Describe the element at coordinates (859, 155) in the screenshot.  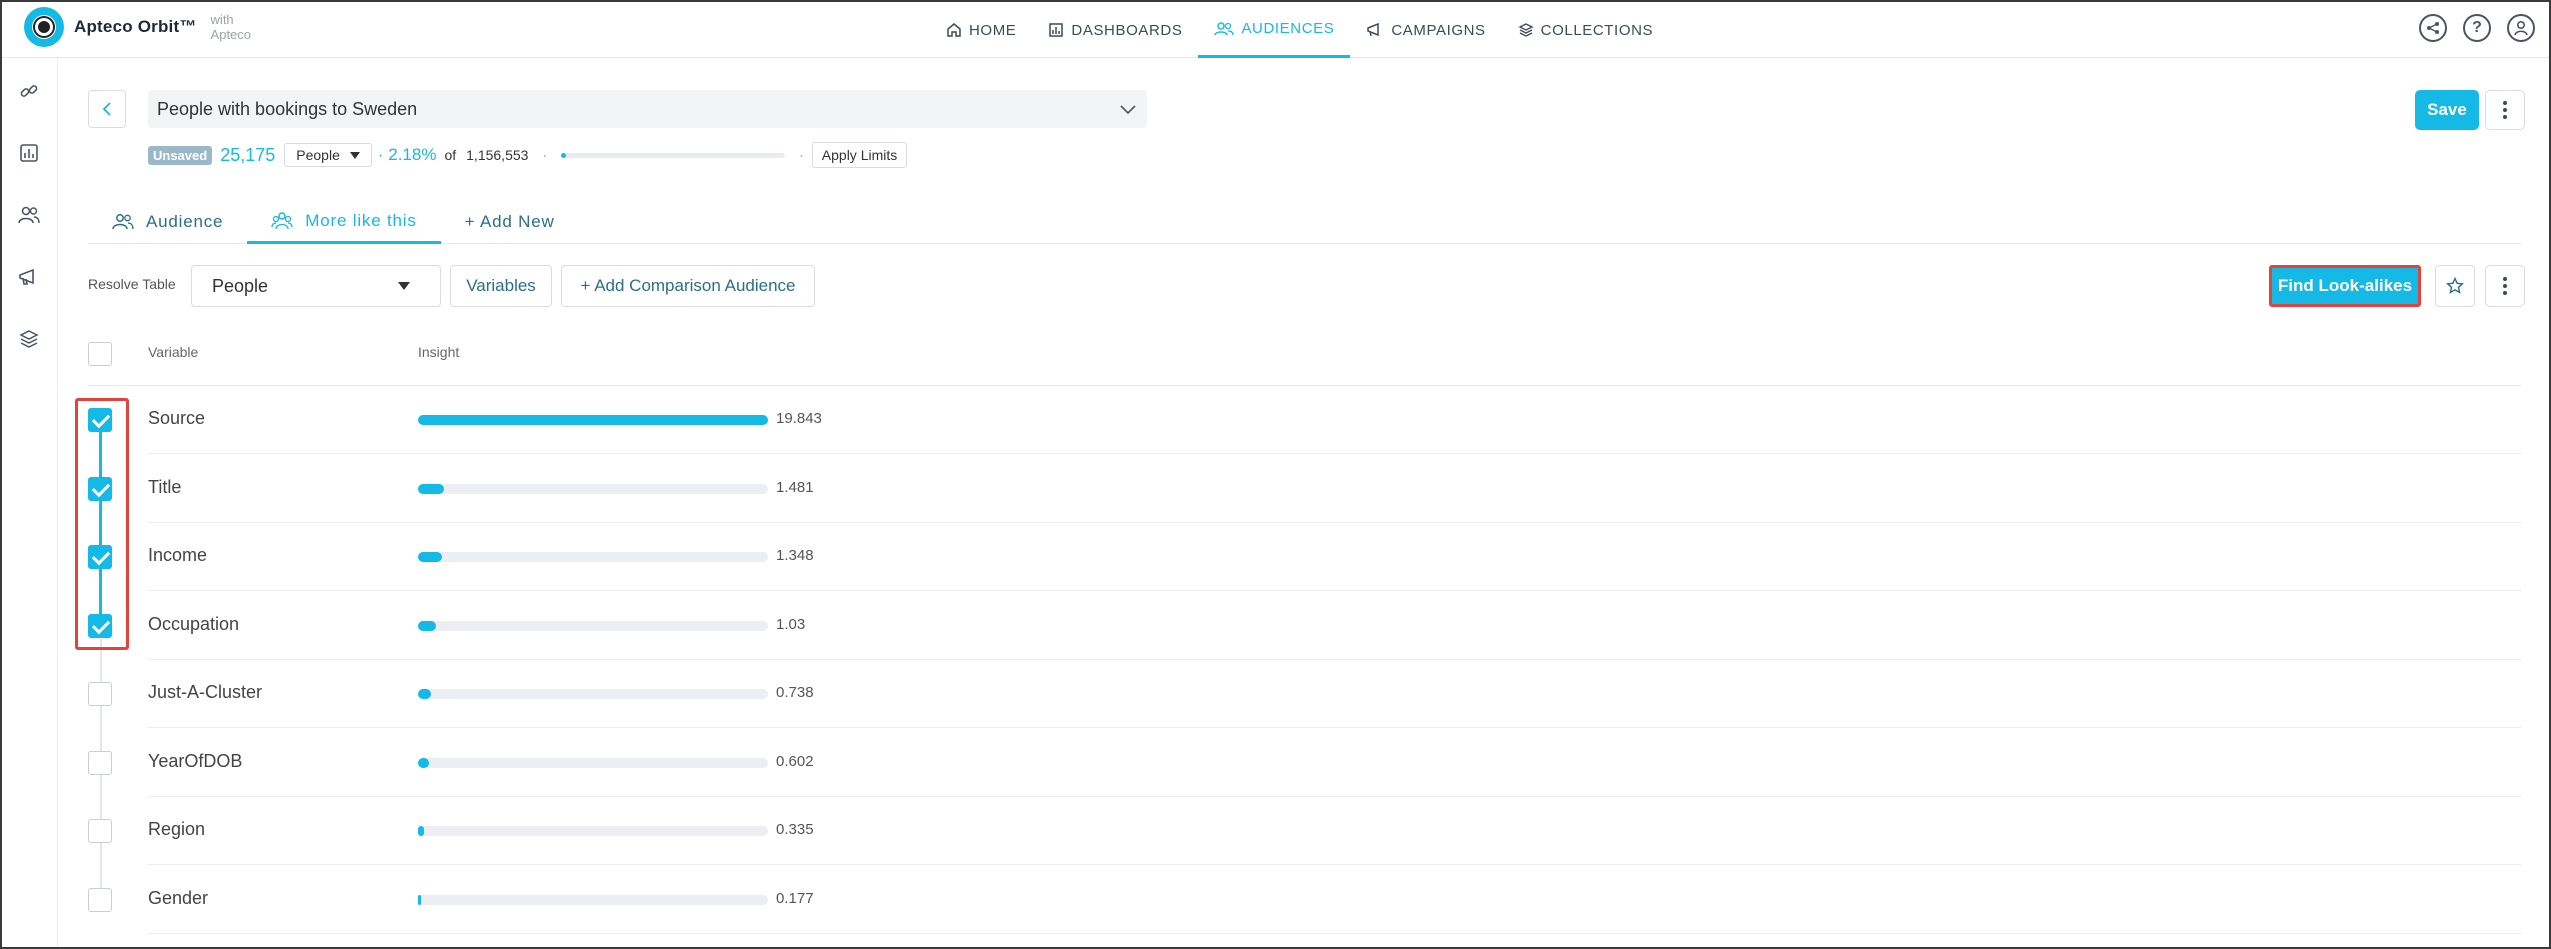
I see `apply-limits-button: Apply Limits` at that location.